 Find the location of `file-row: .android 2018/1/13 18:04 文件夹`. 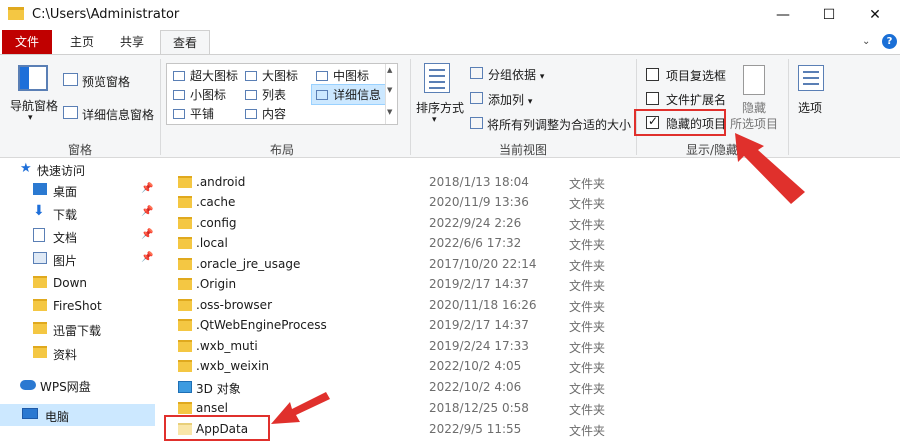

file-row: .android 2018/1/13 18:04 文件夹 is located at coordinates (528, 182).